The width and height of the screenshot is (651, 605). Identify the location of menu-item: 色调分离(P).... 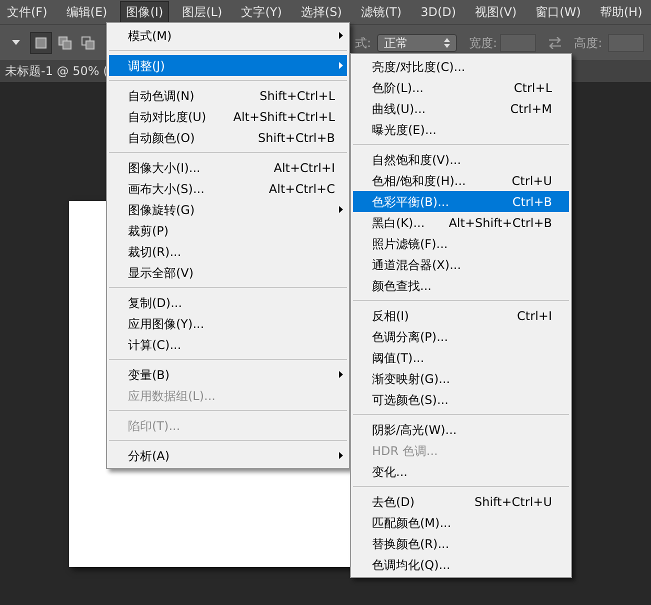
(461, 336).